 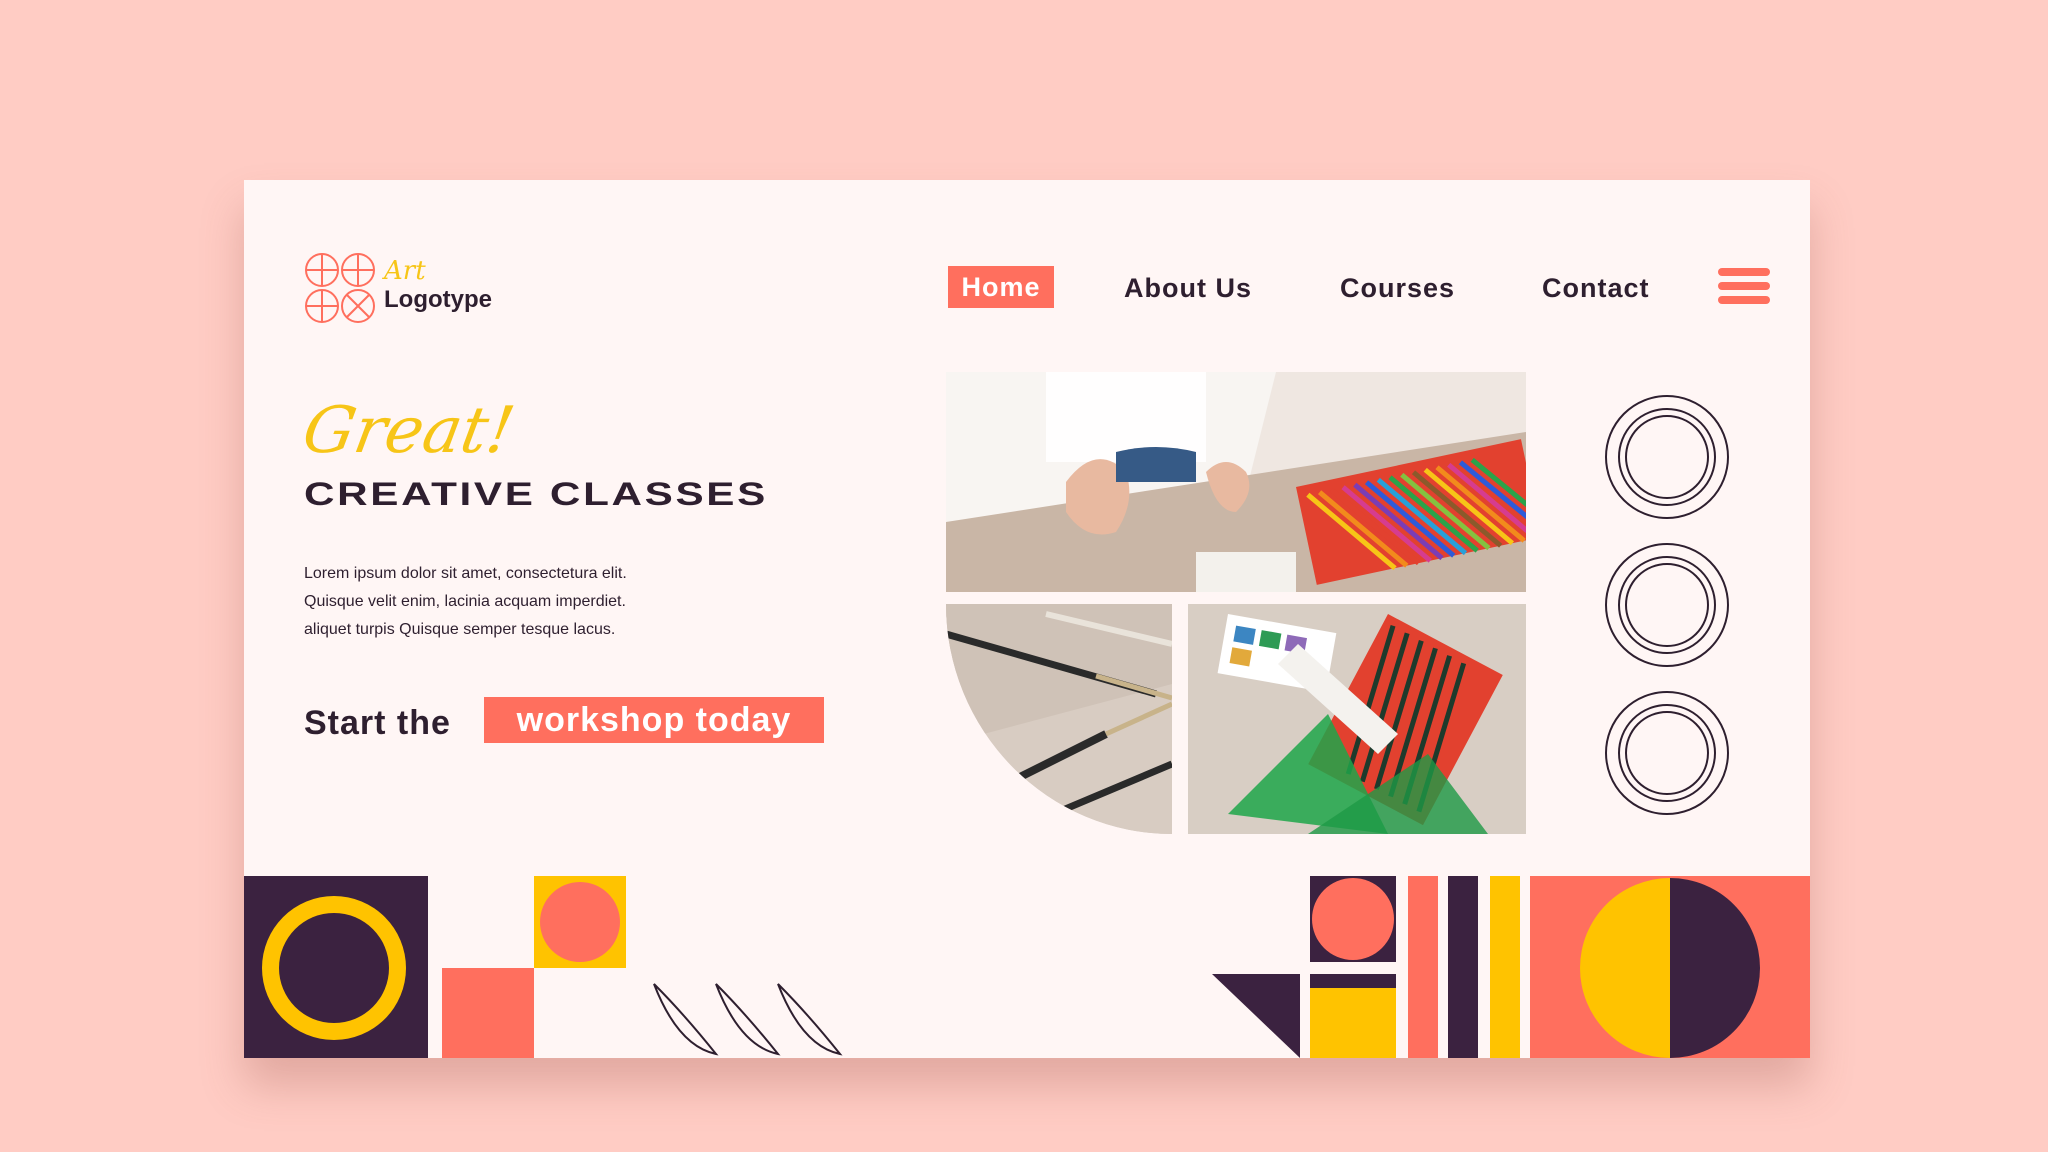 What do you see at coordinates (1397, 288) in the screenshot?
I see `nav-courses: Courses` at bounding box center [1397, 288].